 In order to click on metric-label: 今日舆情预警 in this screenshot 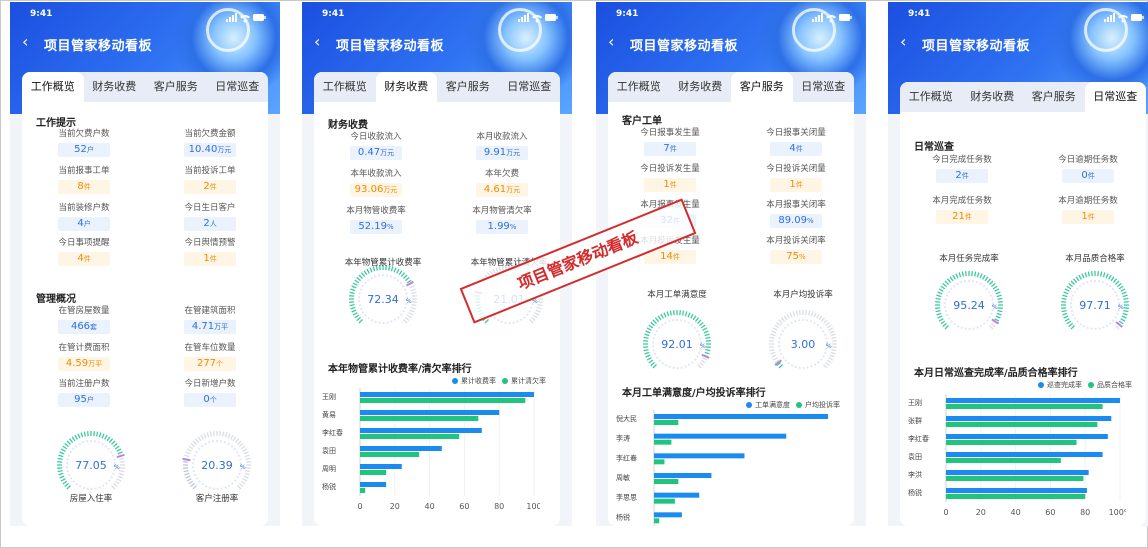, I will do `click(210, 243)`.